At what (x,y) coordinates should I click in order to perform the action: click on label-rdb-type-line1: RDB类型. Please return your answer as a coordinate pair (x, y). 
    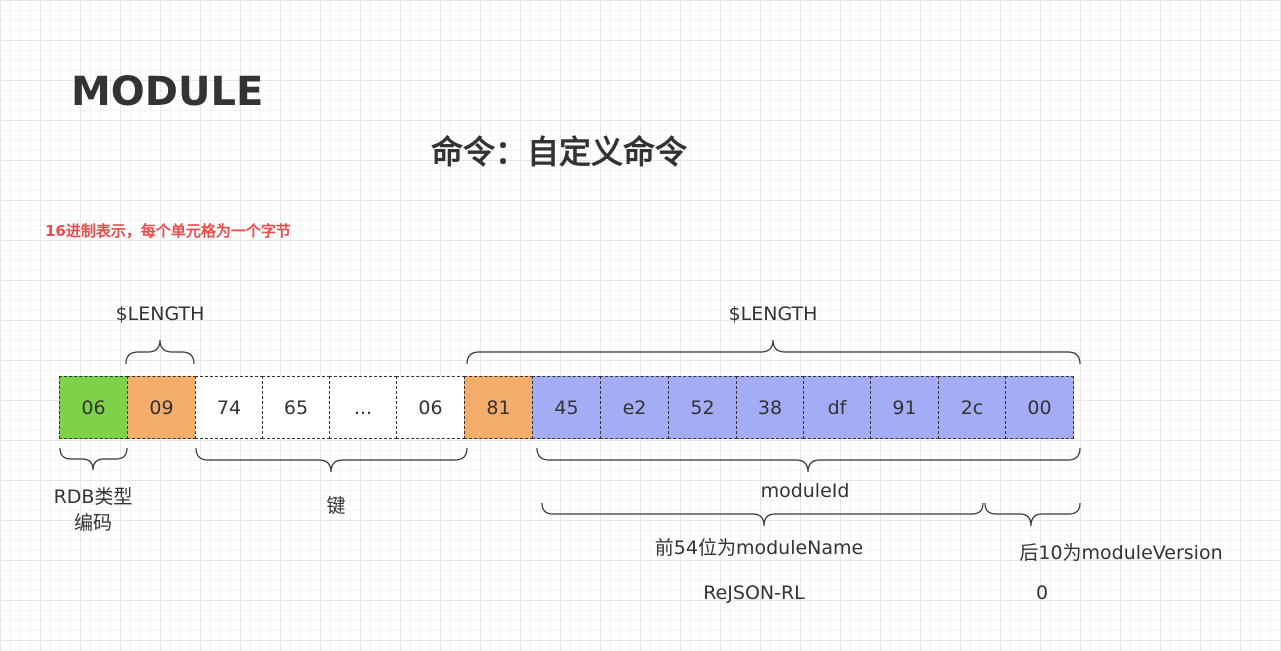
    Looking at the image, I should click on (93, 497).